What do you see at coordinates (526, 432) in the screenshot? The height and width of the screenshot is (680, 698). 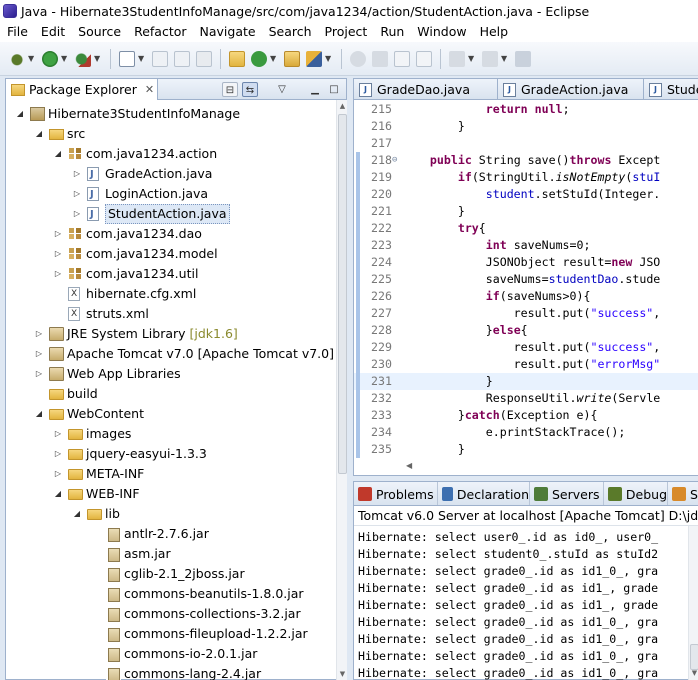 I see `code-line: 234 e.printStackTrace();` at bounding box center [526, 432].